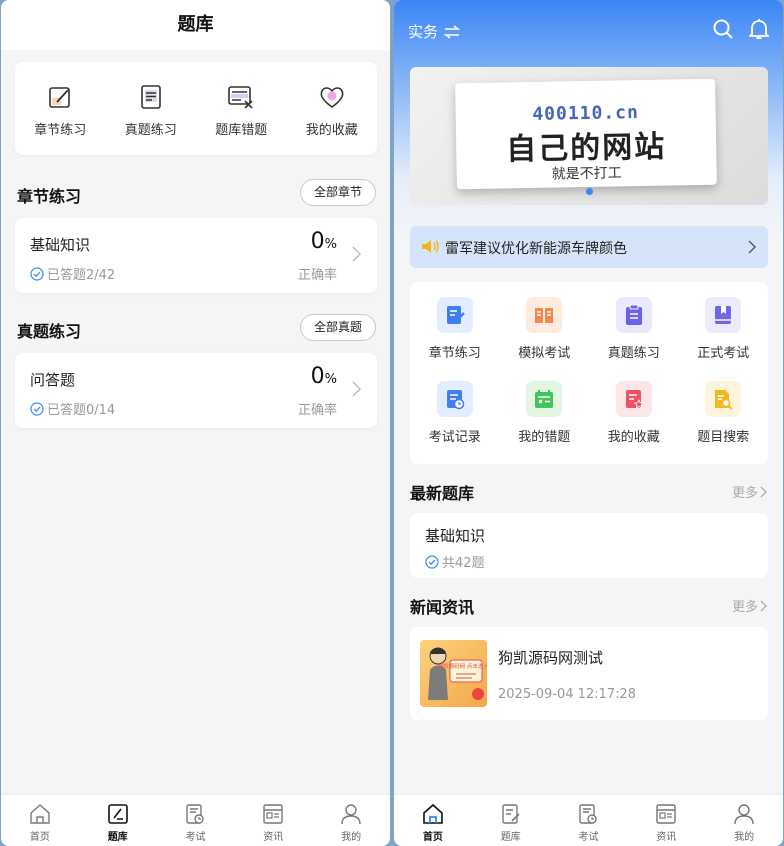 This screenshot has width=784, height=846. Describe the element at coordinates (589, 545) in the screenshot. I see `latest-bank-card: 基础知识 共42题` at that location.